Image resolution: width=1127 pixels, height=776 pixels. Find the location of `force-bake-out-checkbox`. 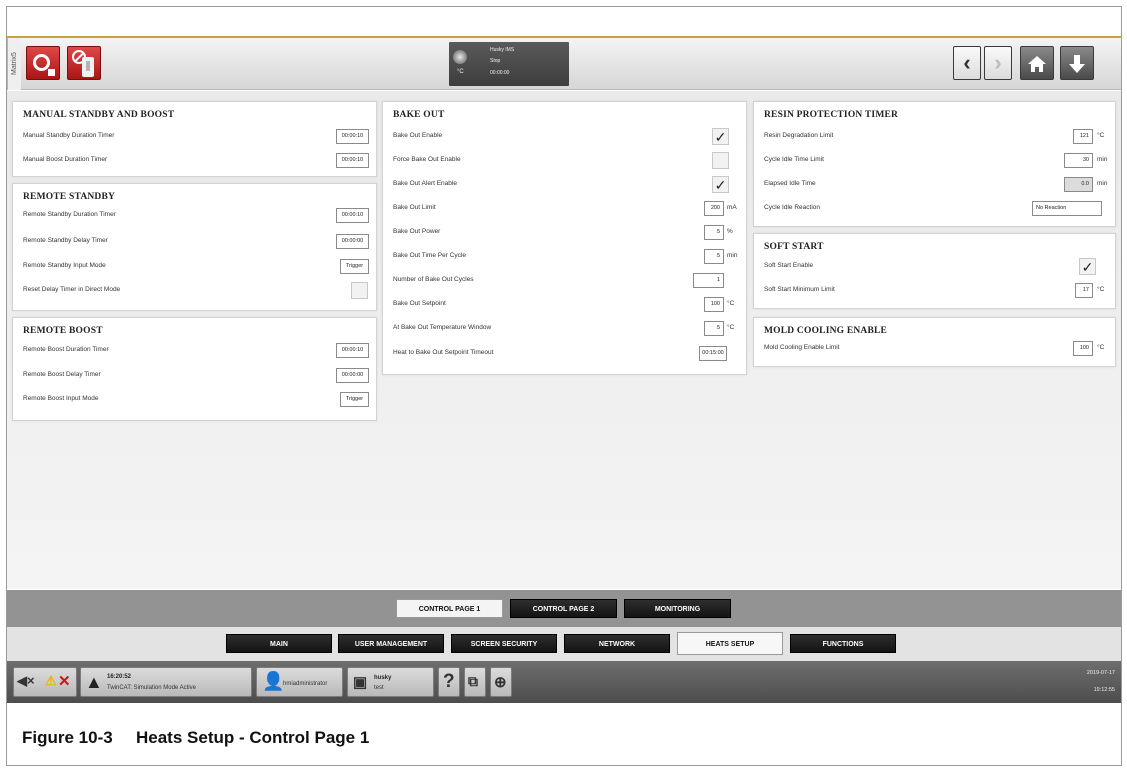

force-bake-out-checkbox is located at coordinates (720, 160).